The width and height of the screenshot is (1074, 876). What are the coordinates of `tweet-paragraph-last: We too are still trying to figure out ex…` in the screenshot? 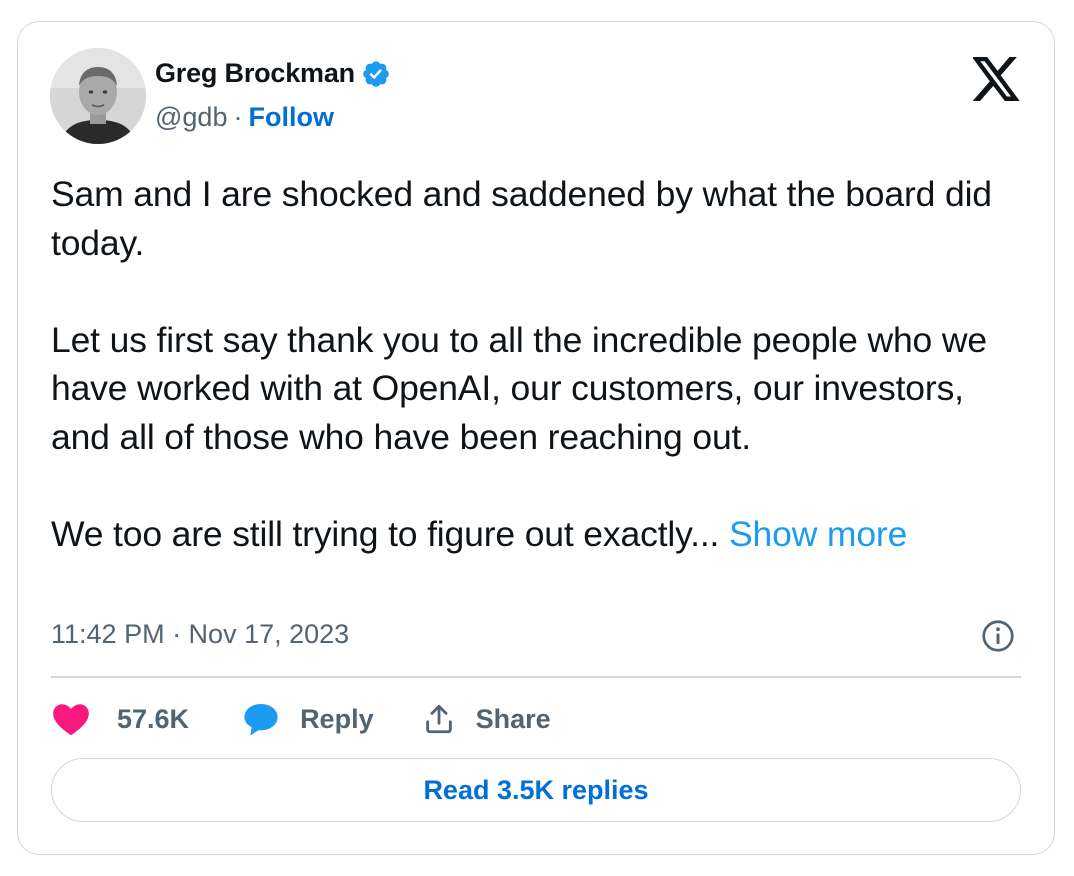 It's located at (538, 534).